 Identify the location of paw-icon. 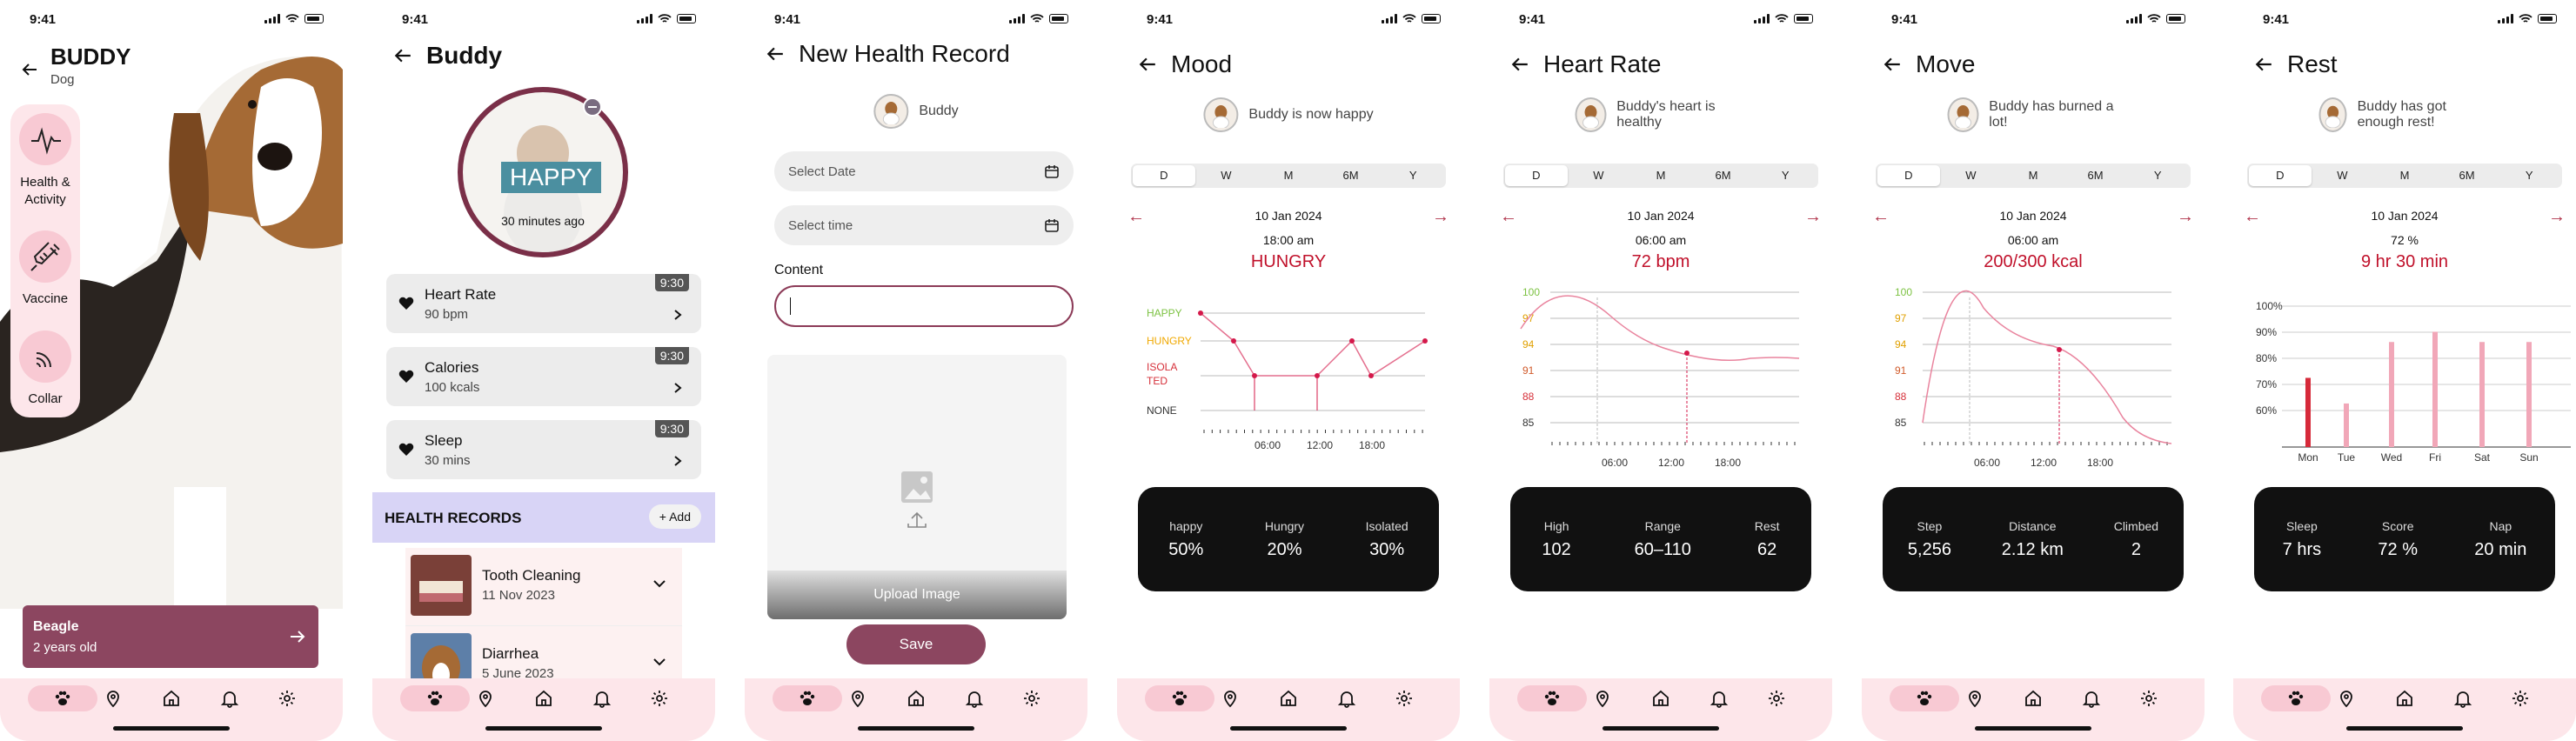
(435, 698).